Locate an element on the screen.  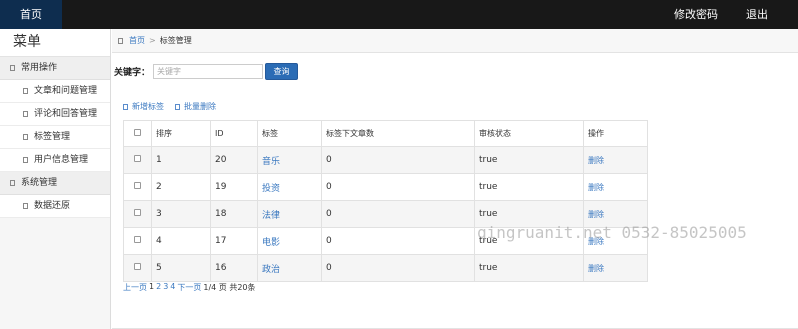
sidebar-item-restore: 数据还原 is located at coordinates (55, 206).